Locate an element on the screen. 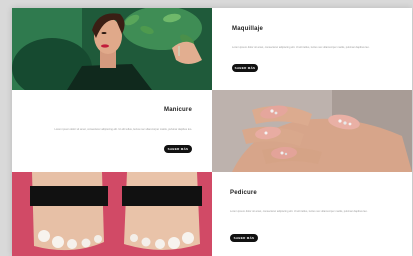  service-title: Pedicure is located at coordinates (243, 193).